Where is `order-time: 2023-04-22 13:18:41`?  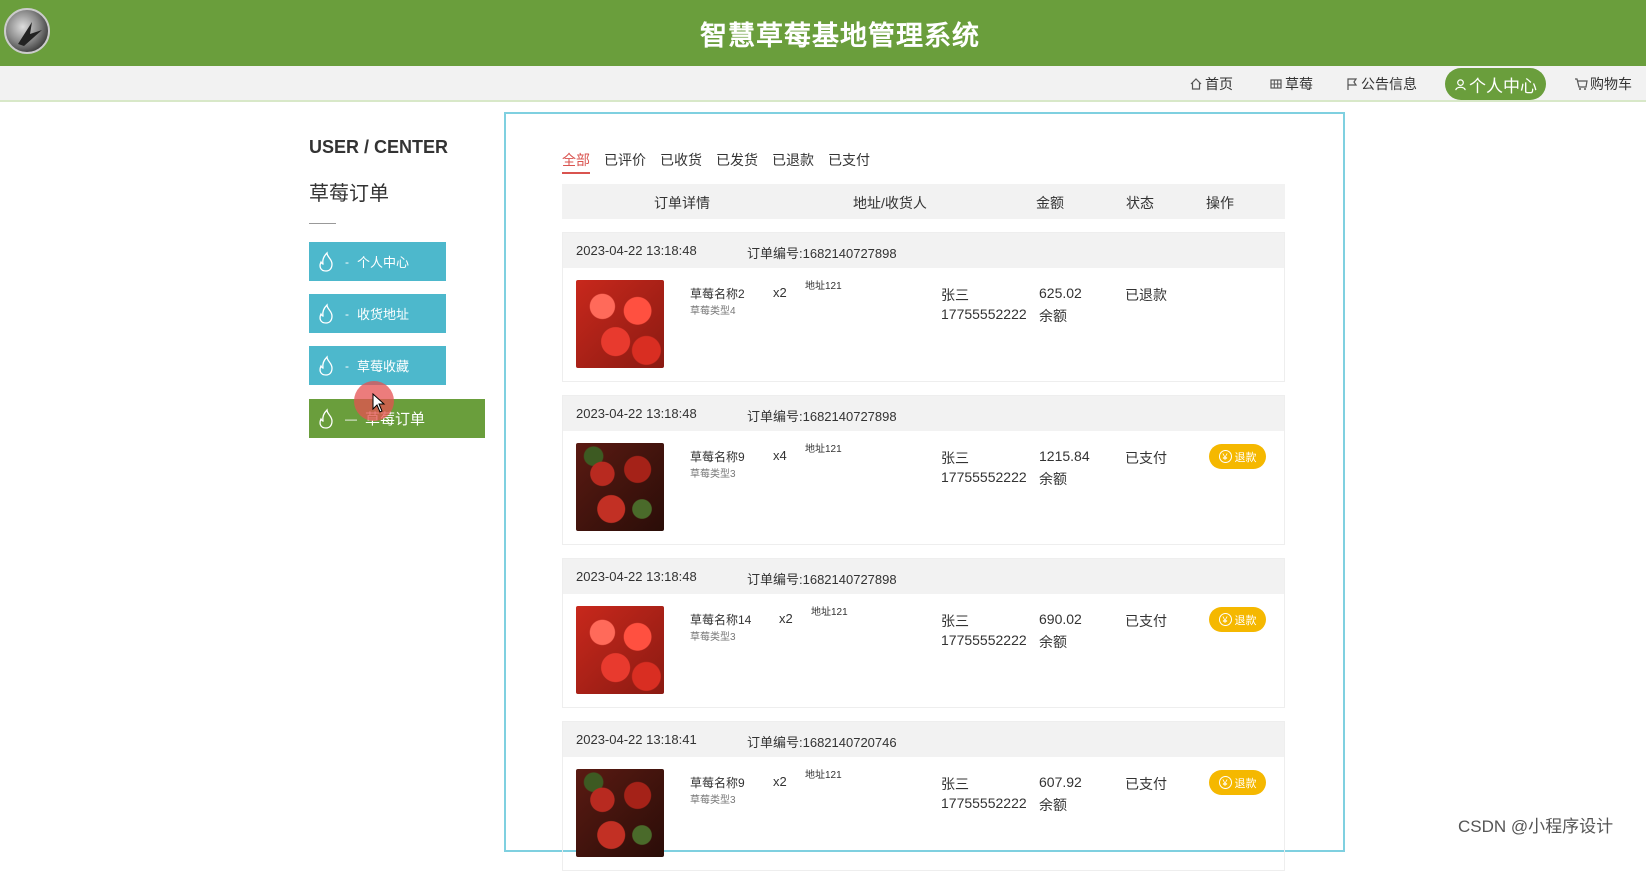 order-time: 2023-04-22 13:18:41 is located at coordinates (636, 739).